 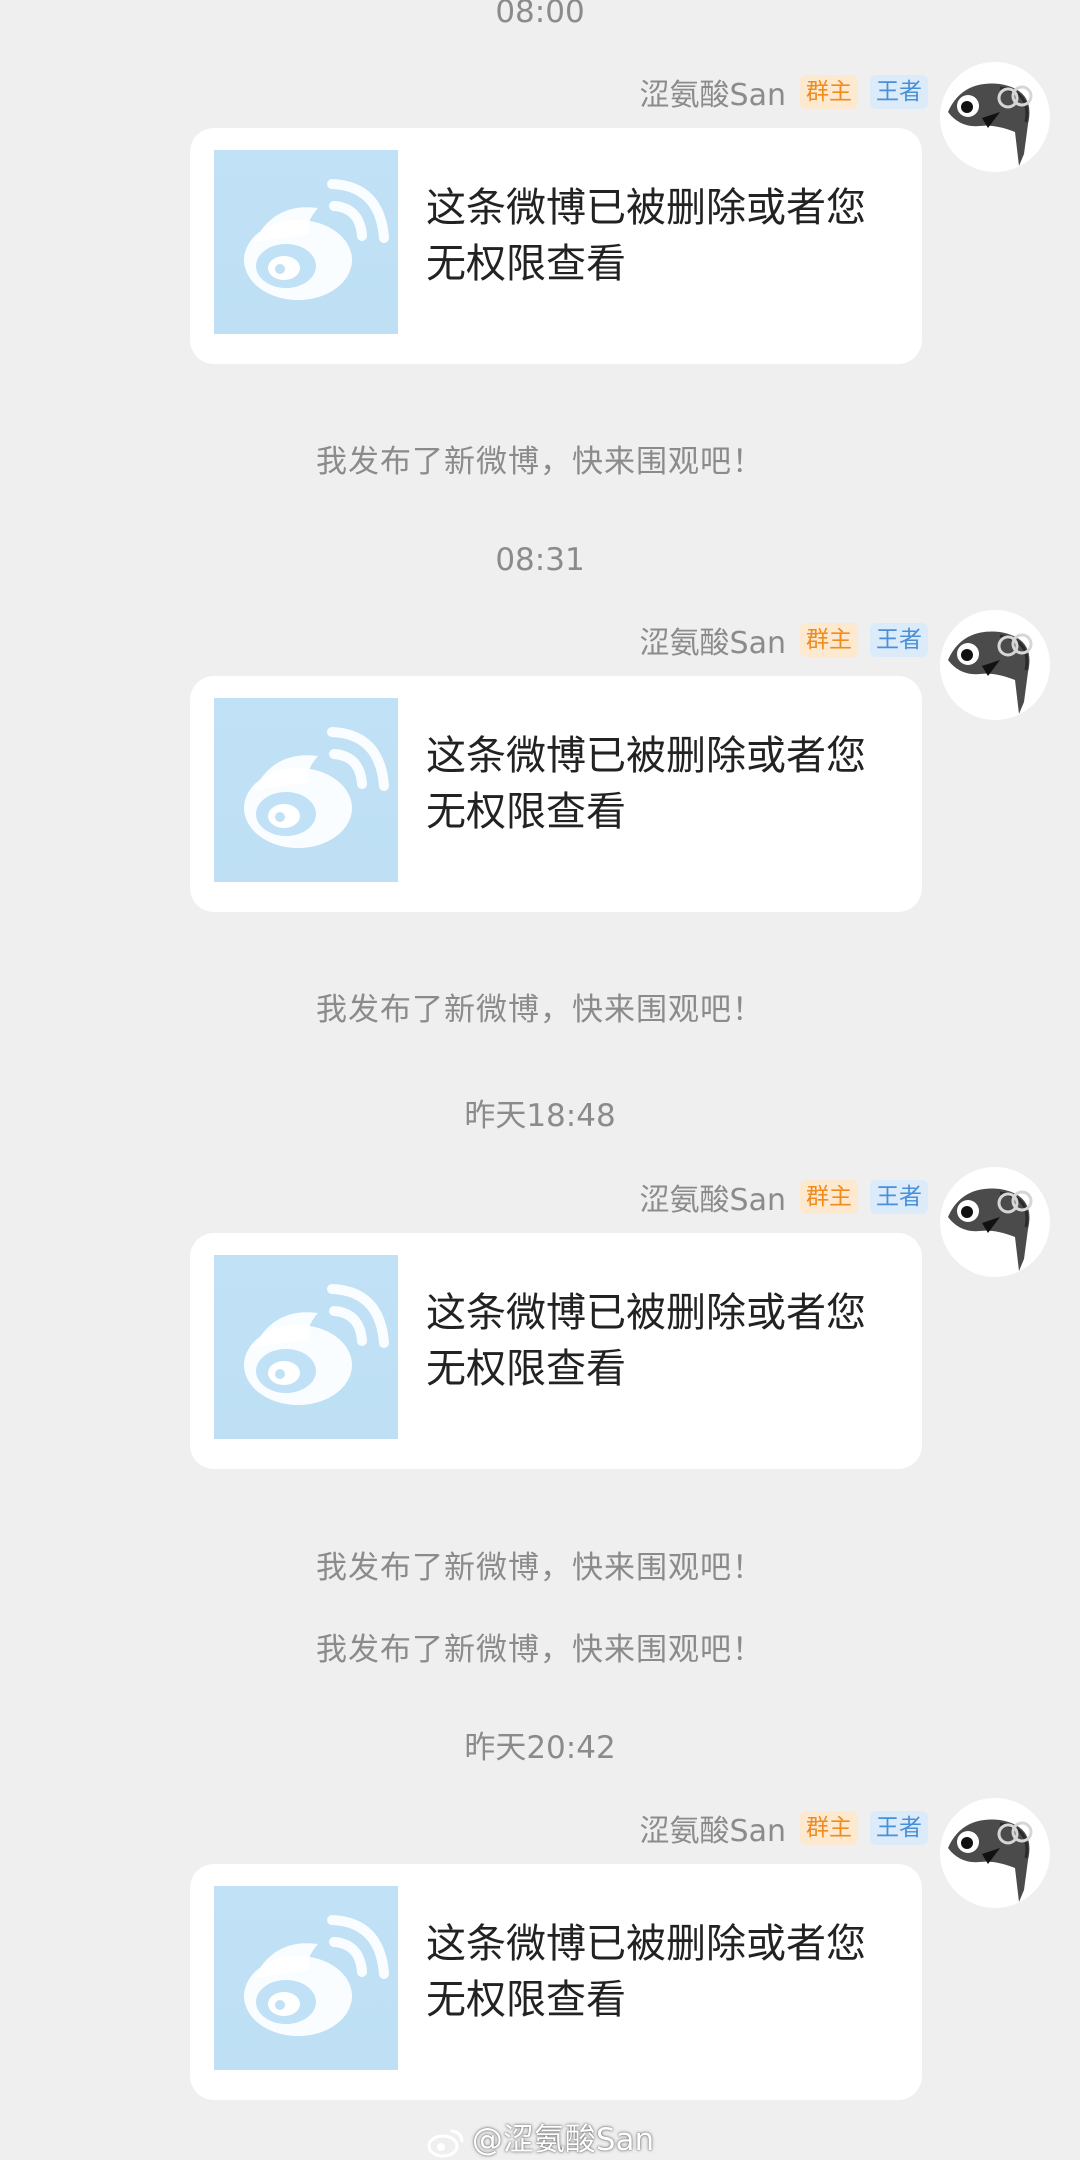 What do you see at coordinates (540, 560) in the screenshot?
I see `timestamp: 08:31` at bounding box center [540, 560].